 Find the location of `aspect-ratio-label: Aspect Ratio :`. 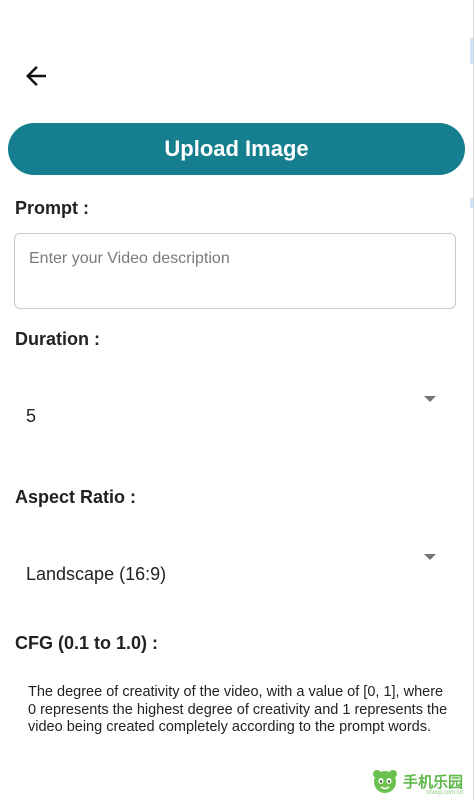

aspect-ratio-label: Aspect Ratio : is located at coordinates (76, 497).